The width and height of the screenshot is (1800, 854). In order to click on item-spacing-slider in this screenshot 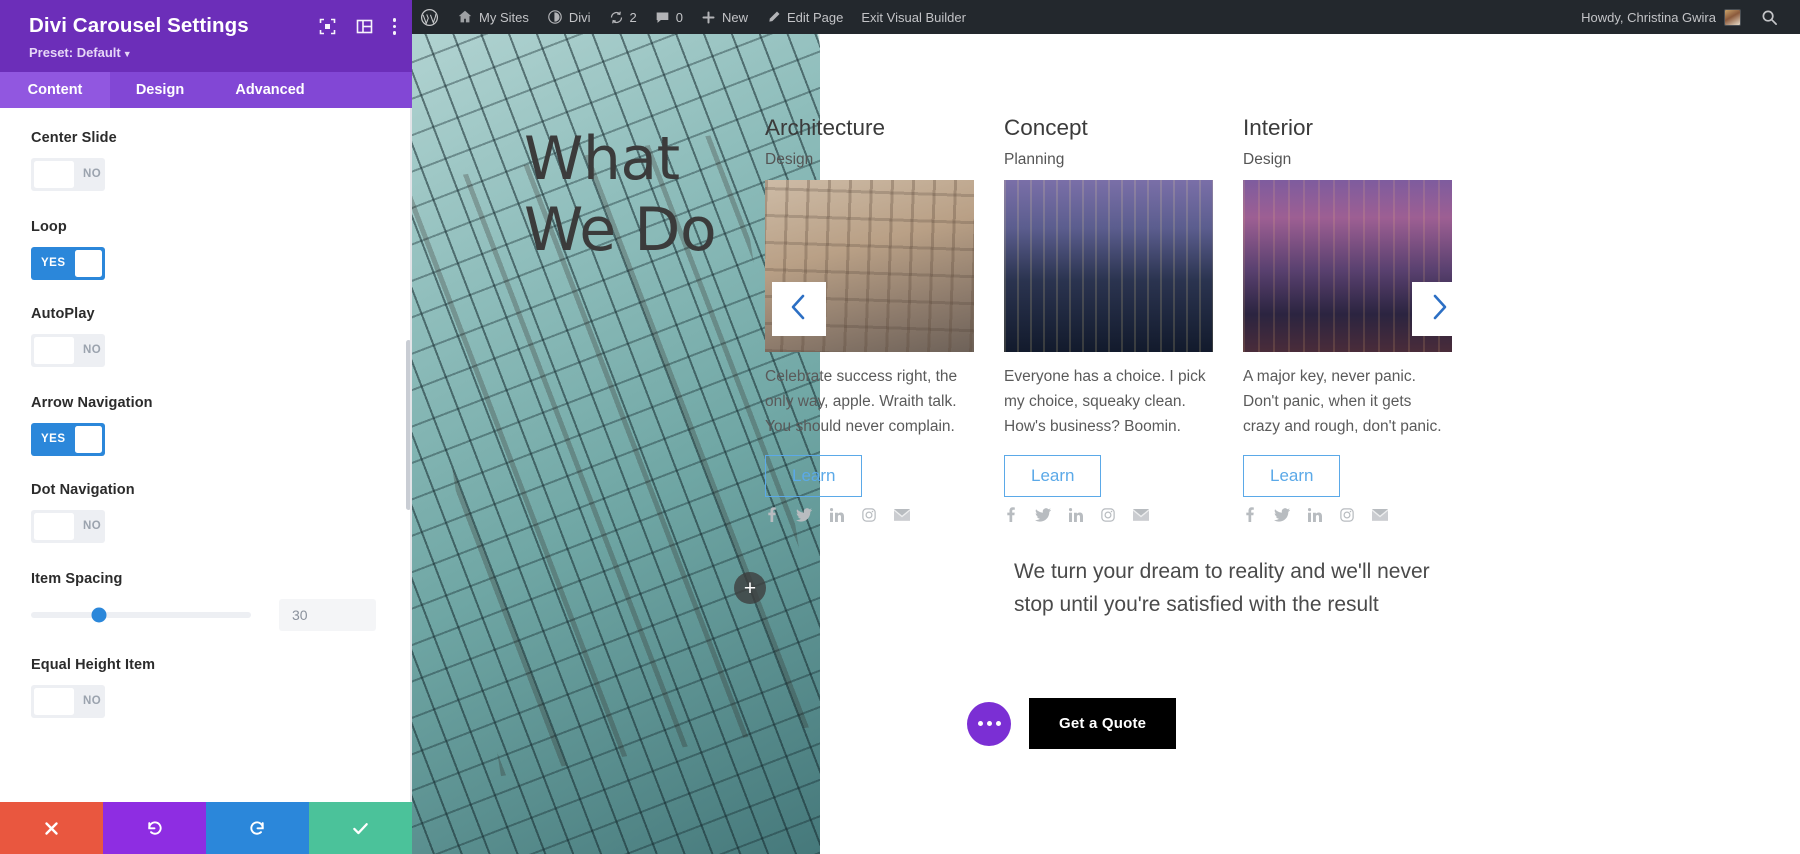, I will do `click(141, 615)`.